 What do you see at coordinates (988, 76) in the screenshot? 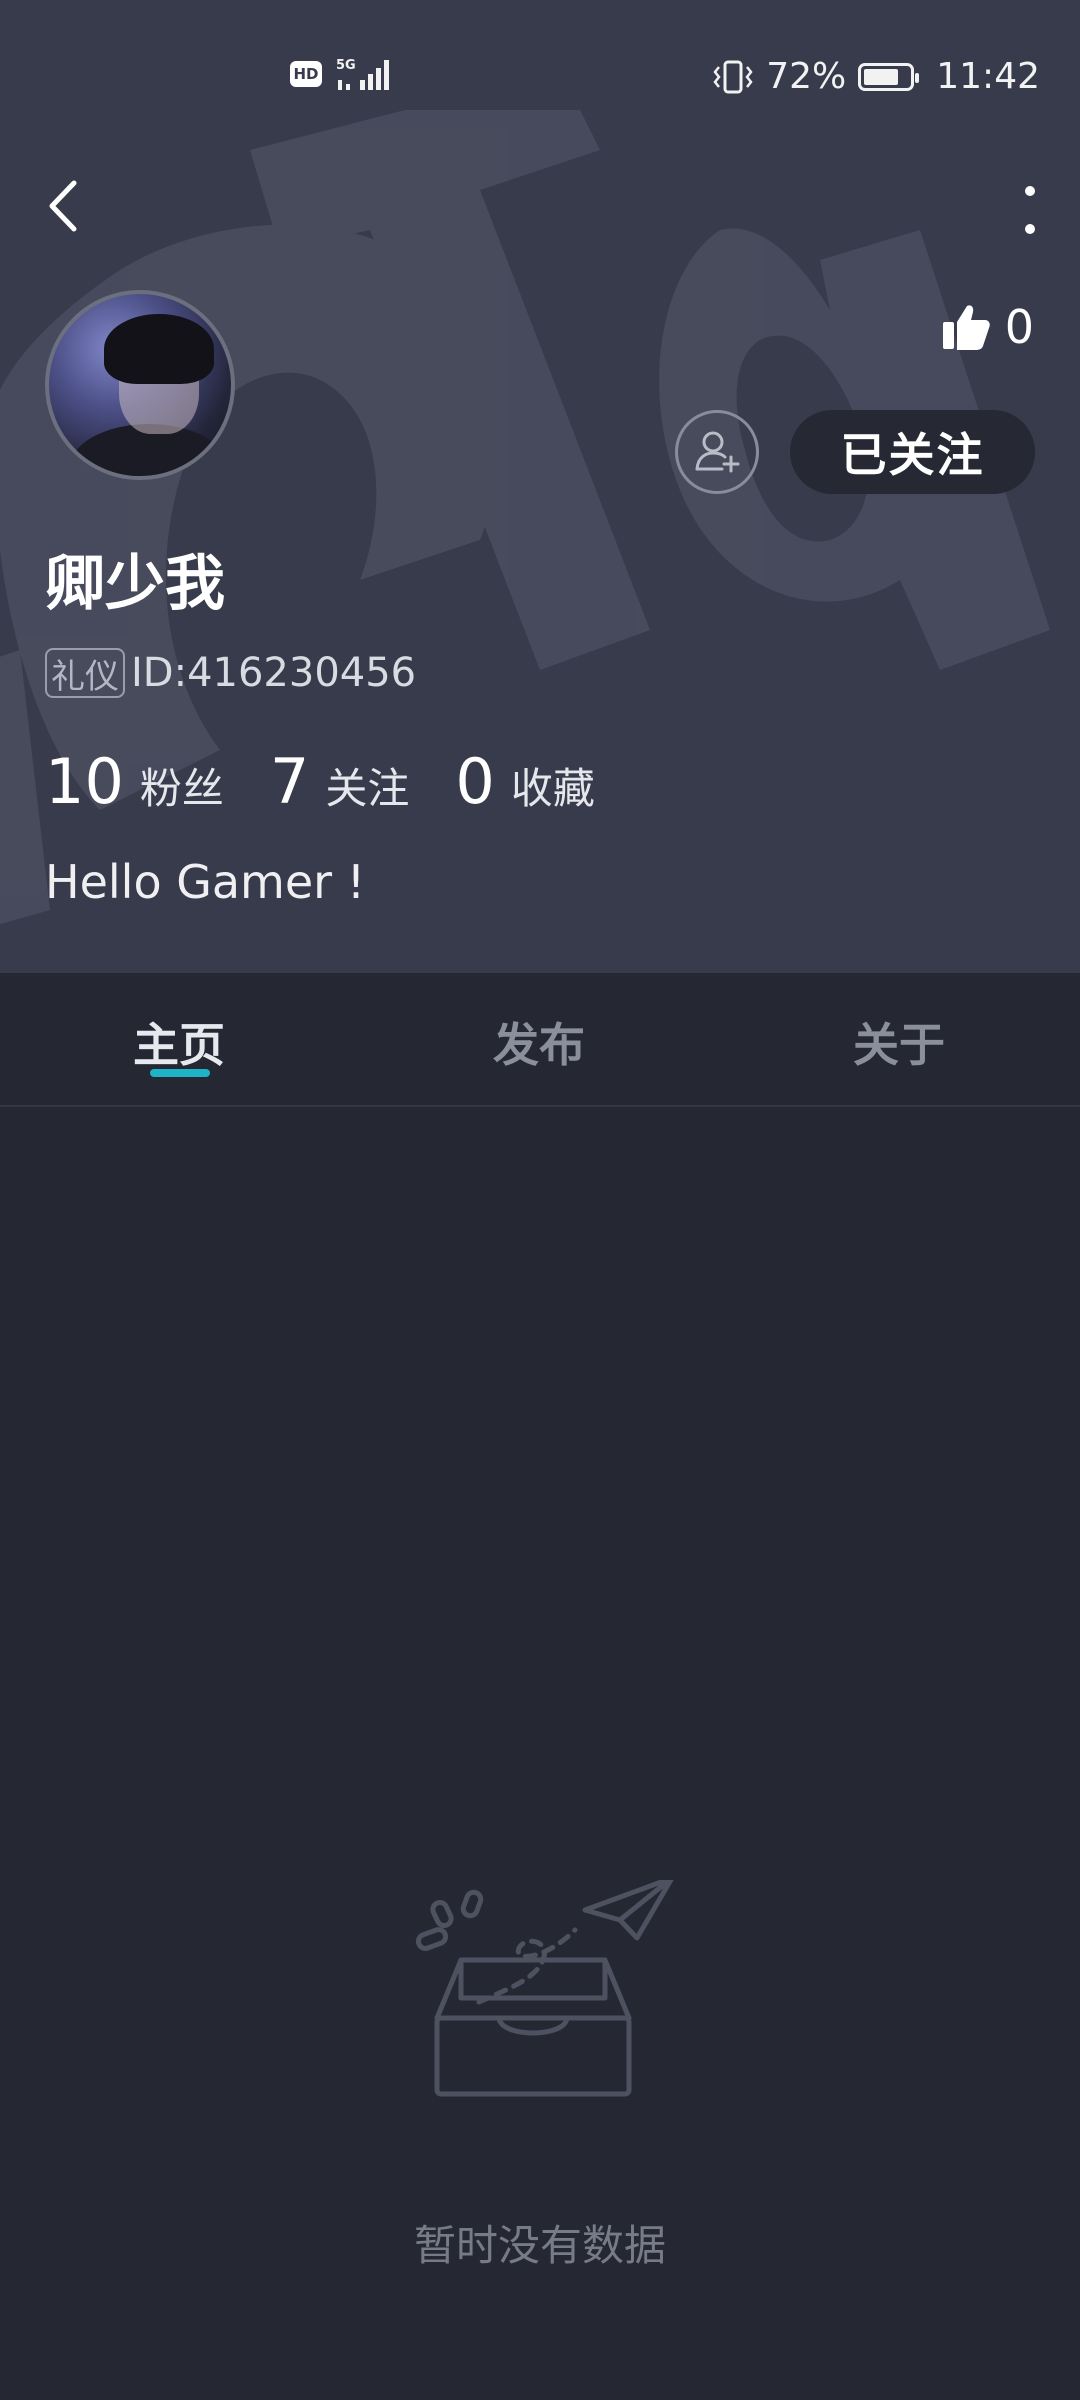
I see `clock: 11:42` at bounding box center [988, 76].